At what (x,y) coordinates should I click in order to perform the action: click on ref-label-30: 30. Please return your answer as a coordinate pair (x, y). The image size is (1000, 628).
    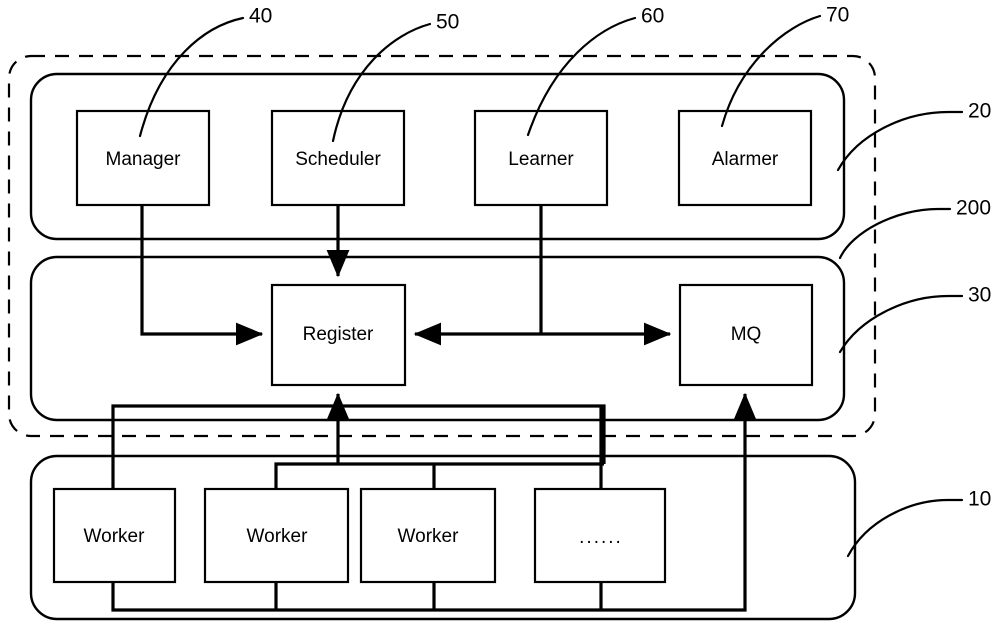
    Looking at the image, I should click on (979, 295).